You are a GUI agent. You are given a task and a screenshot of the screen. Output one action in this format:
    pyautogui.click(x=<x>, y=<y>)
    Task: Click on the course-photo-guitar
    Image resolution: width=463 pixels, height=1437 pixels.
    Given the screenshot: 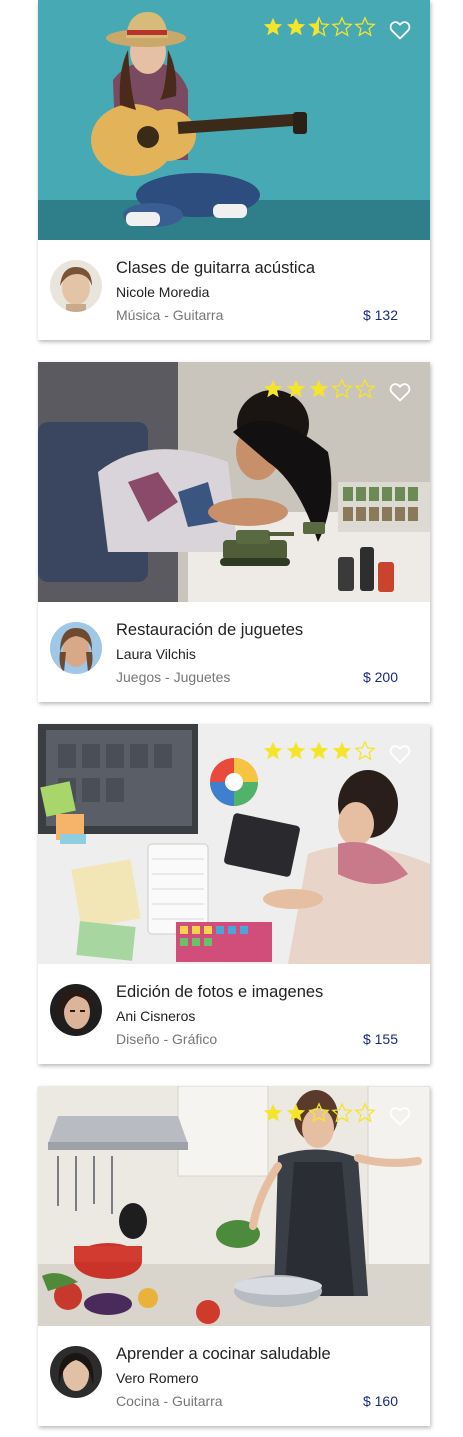 What is the action you would take?
    pyautogui.click(x=234, y=120)
    